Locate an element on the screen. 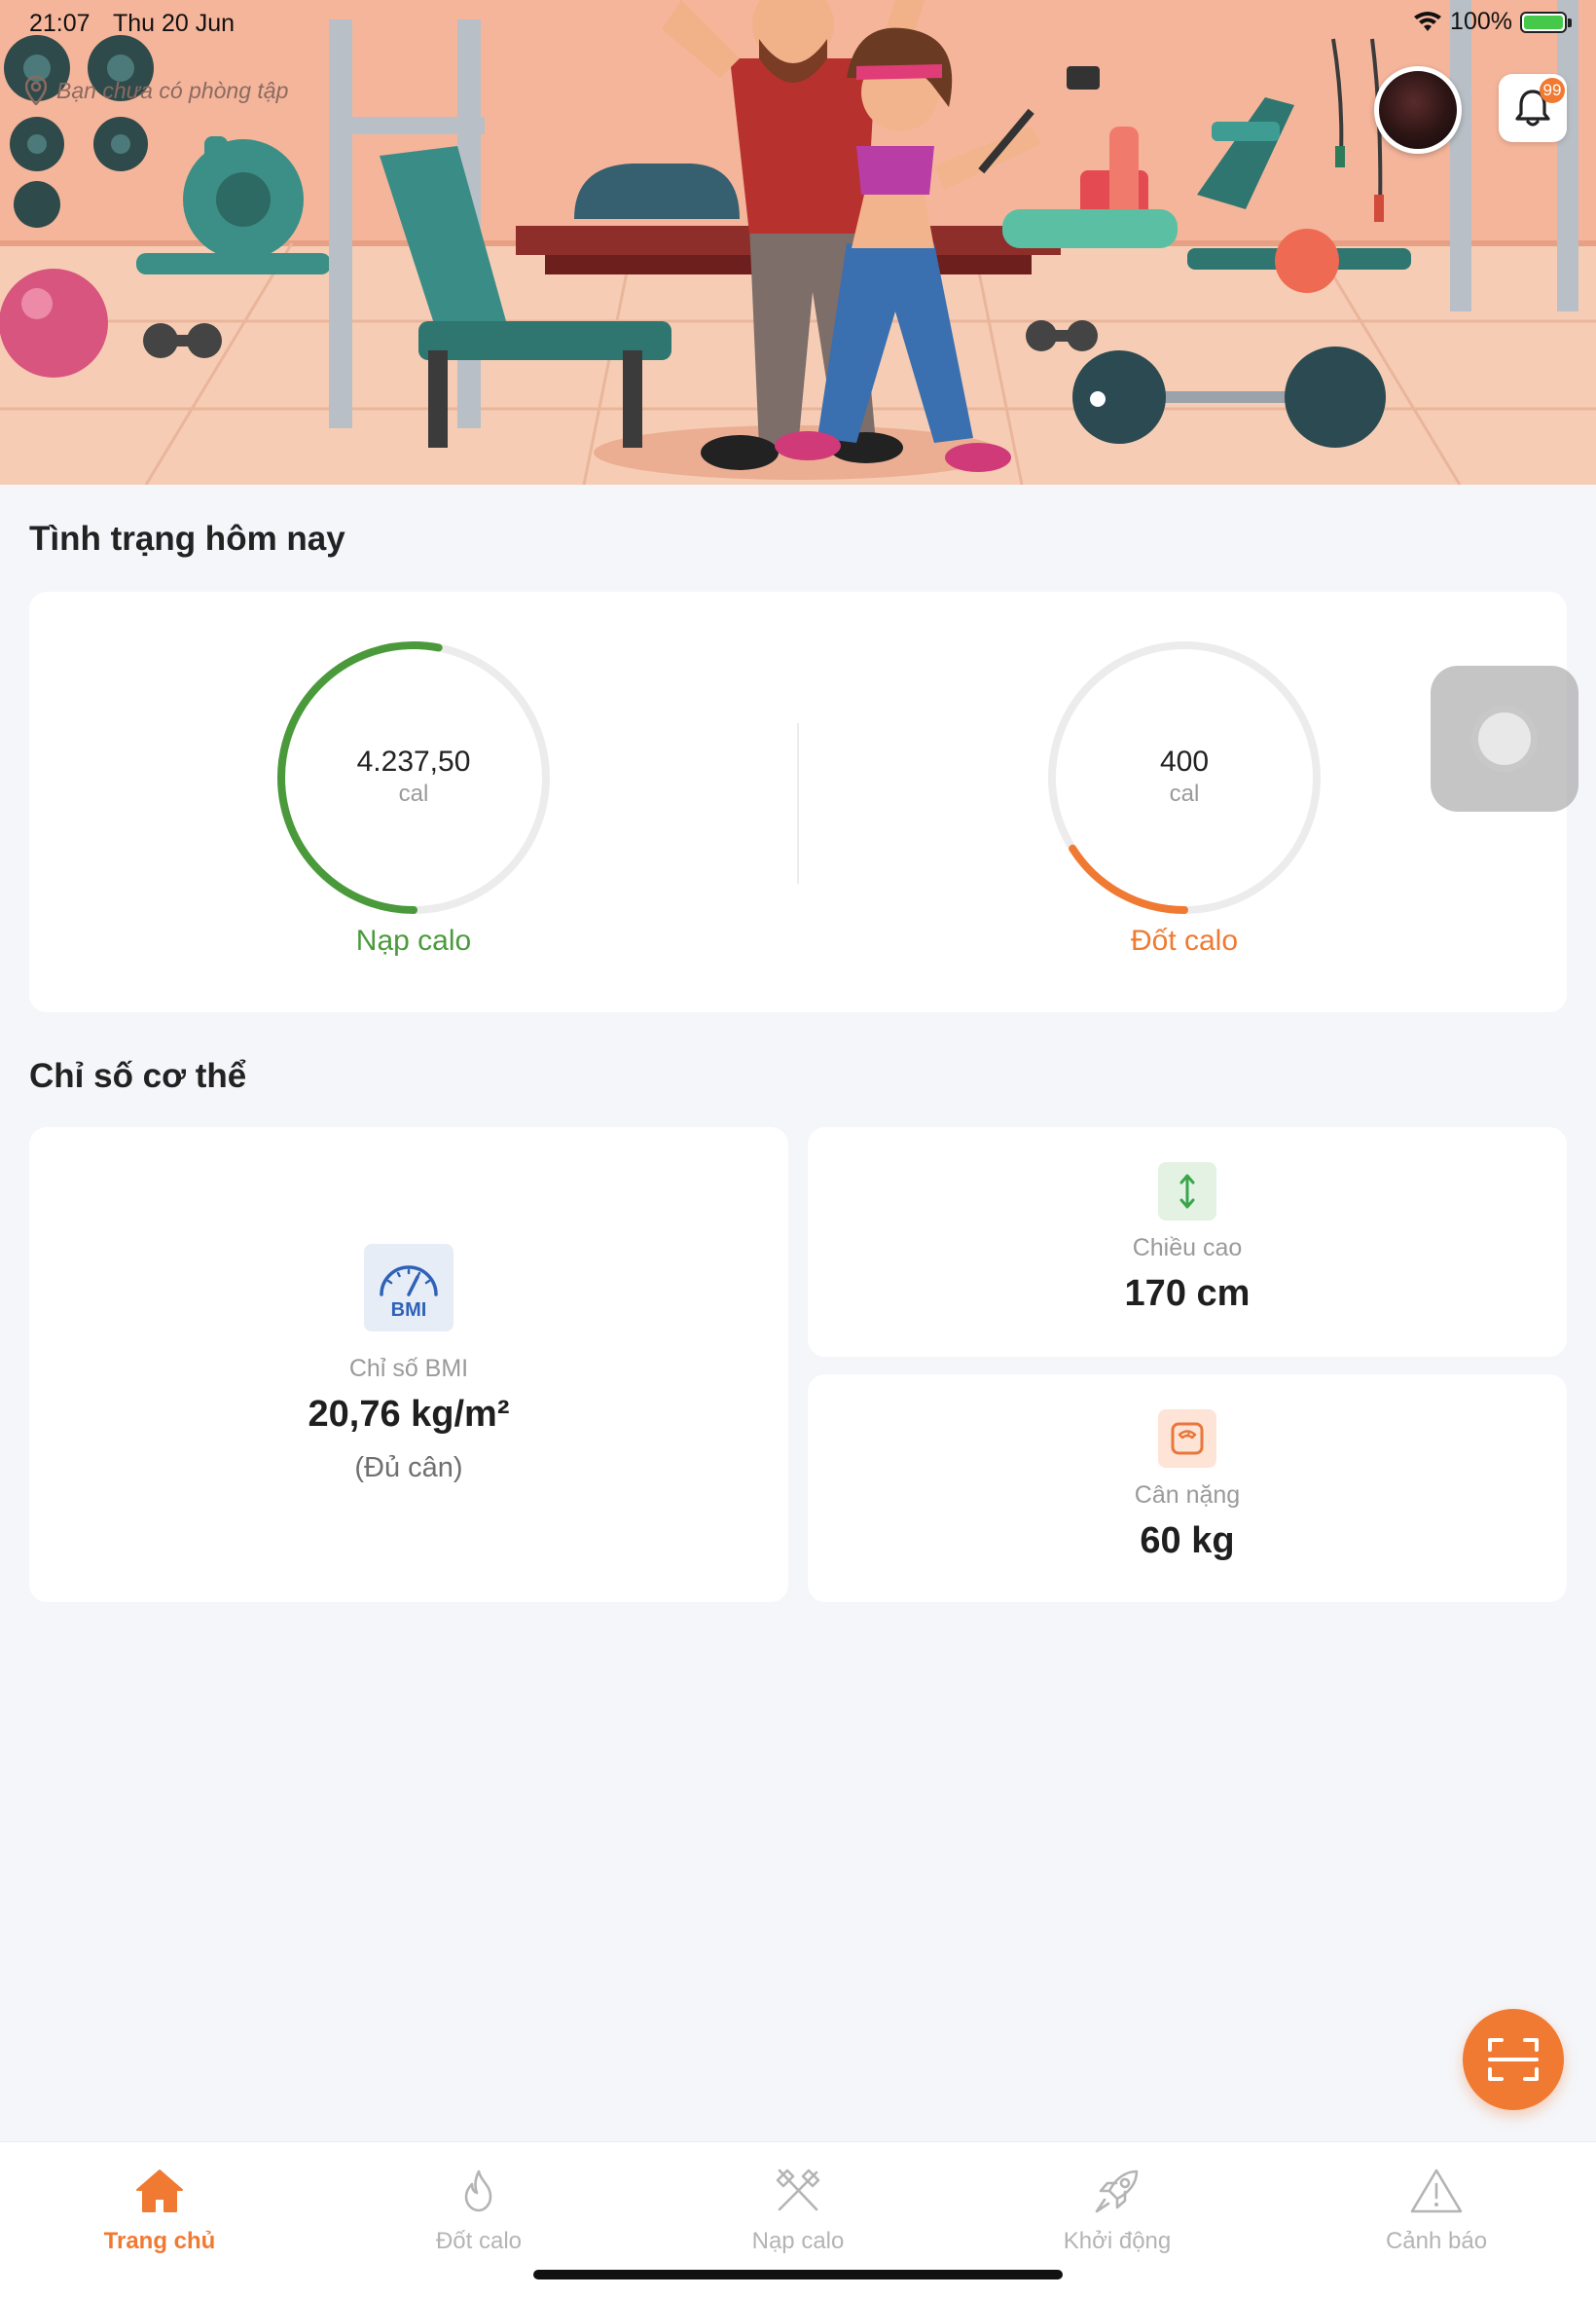 This screenshot has height=2297, width=1596. gauge-icon: BMI is located at coordinates (409, 1292).